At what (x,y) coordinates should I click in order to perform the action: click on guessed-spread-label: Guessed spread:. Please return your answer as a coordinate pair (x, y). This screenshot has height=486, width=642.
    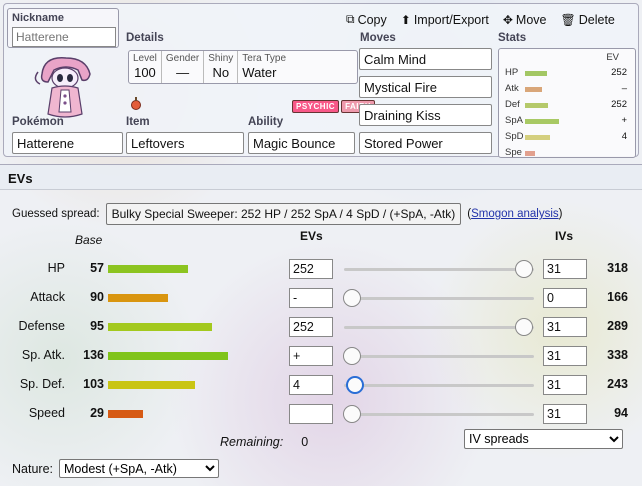
    Looking at the image, I should click on (56, 214).